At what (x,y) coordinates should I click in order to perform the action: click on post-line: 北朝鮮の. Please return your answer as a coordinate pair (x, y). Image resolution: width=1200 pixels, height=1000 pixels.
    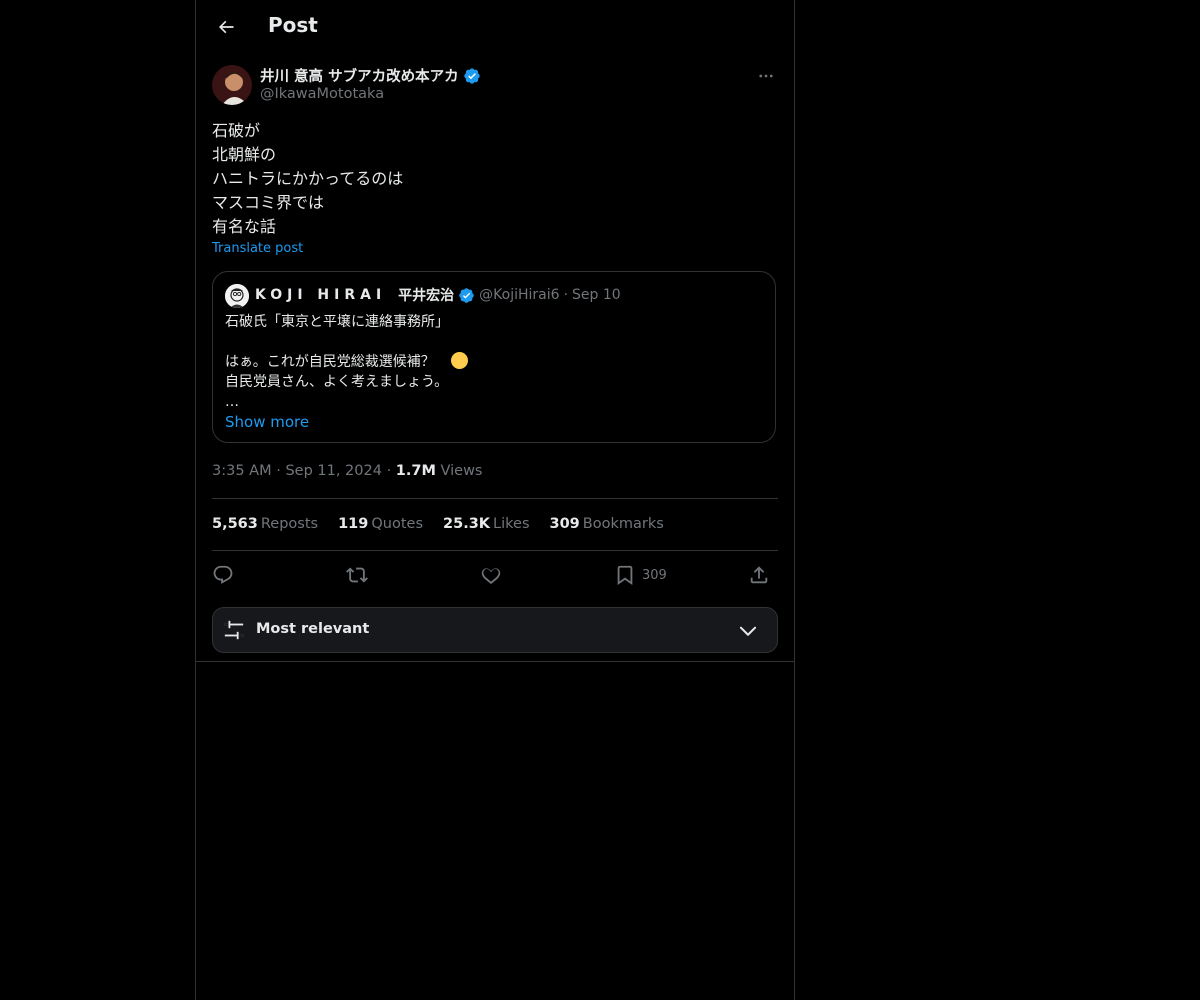
    Looking at the image, I should click on (244, 154).